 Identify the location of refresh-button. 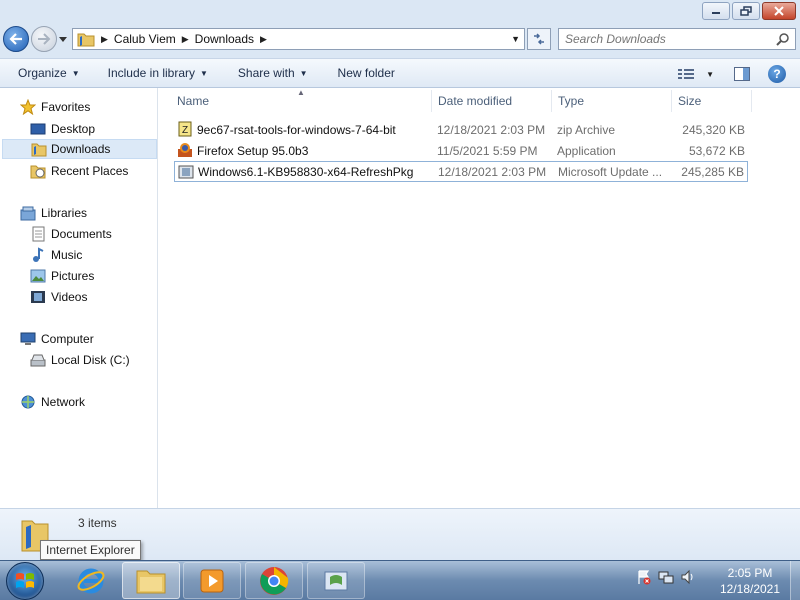
(539, 39).